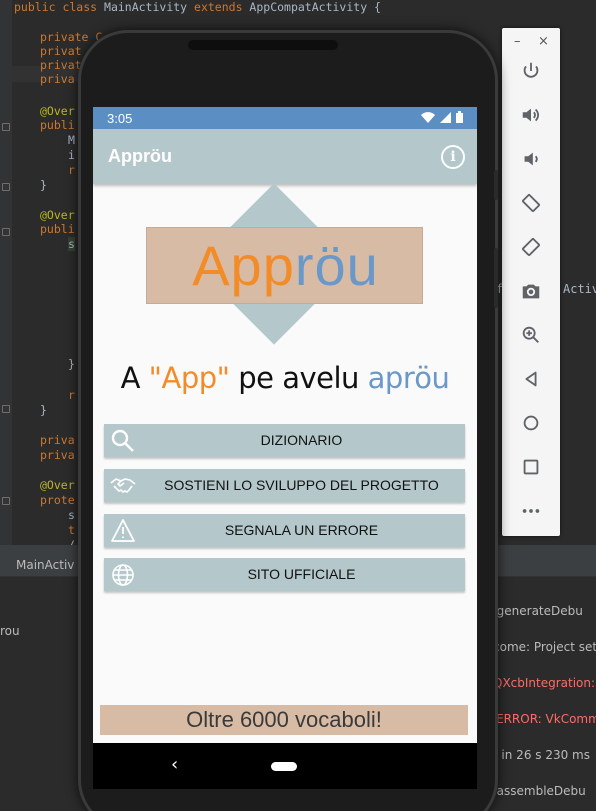  What do you see at coordinates (174, 764) in the screenshot?
I see `nav-back-icon: ‹` at bounding box center [174, 764].